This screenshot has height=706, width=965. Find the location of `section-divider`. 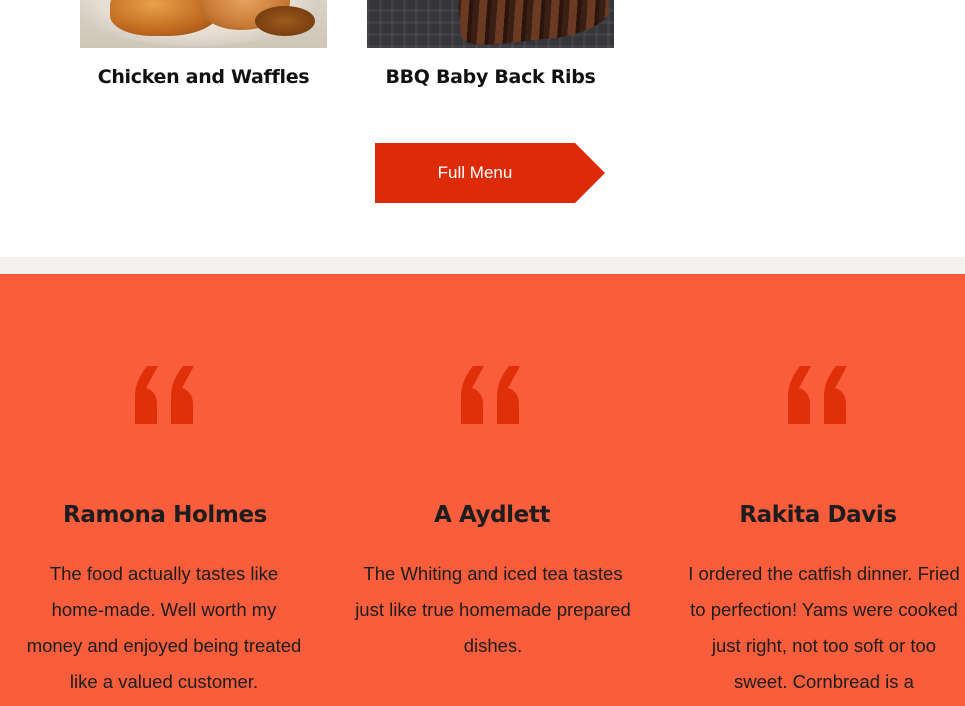

section-divider is located at coordinates (482, 265).